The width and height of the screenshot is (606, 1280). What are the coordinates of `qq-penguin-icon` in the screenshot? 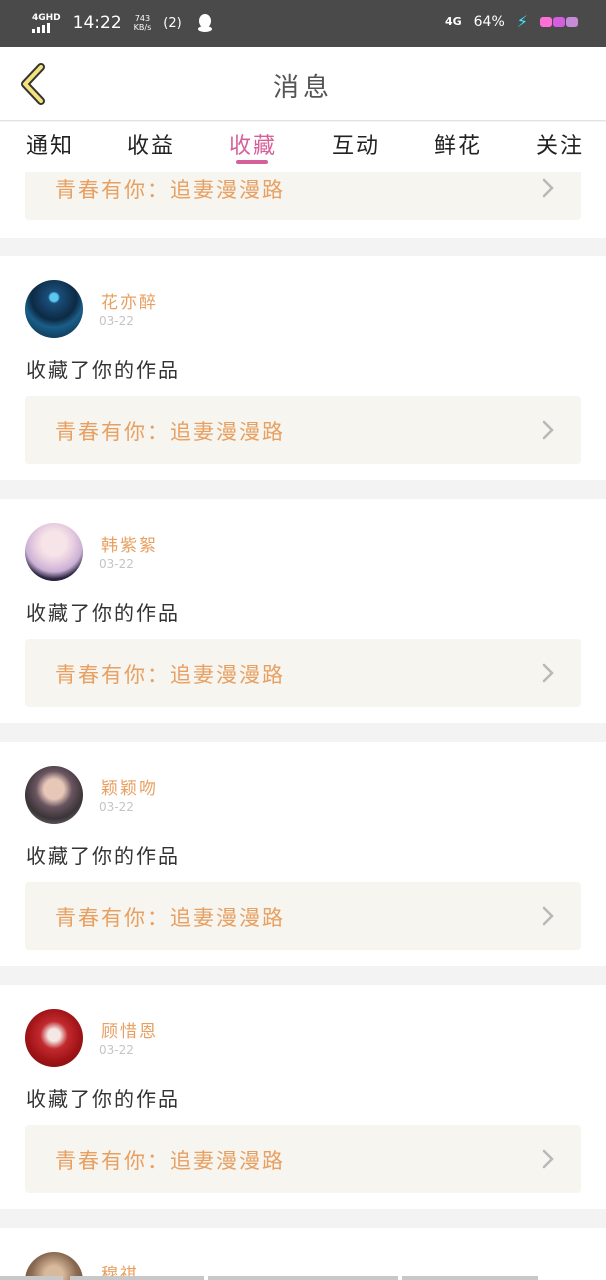 It's located at (205, 23).